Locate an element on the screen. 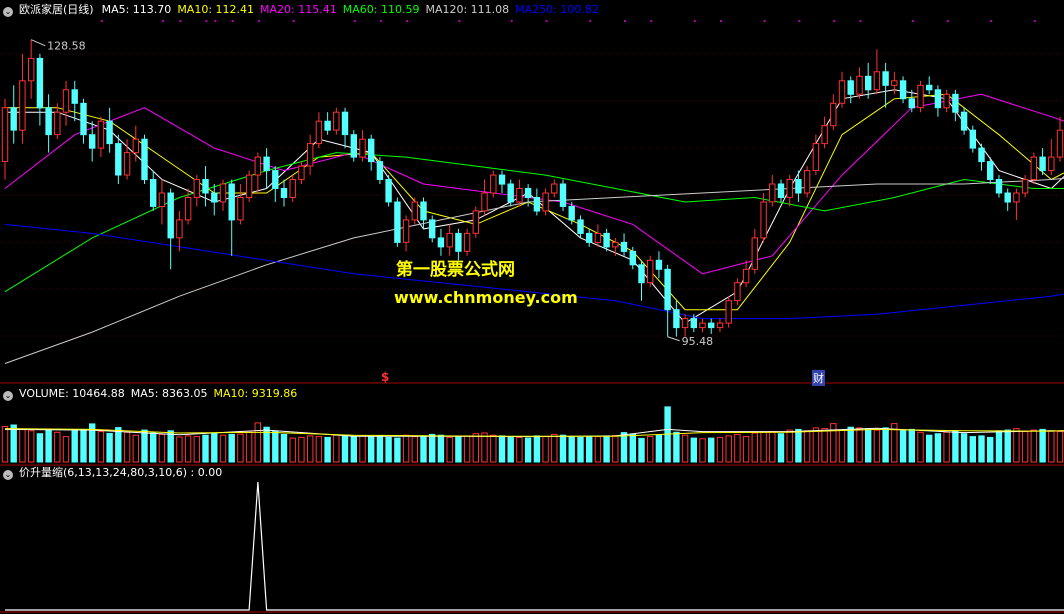 The width and height of the screenshot is (1064, 614). volume-panel-menu-icon: ⌄ is located at coordinates (8, 396).